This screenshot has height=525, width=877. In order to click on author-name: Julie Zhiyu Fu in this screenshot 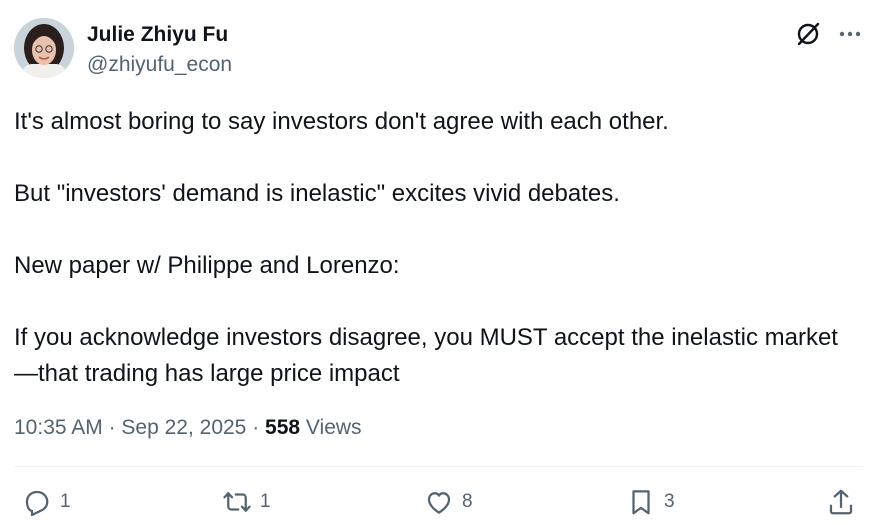, I will do `click(157, 35)`.